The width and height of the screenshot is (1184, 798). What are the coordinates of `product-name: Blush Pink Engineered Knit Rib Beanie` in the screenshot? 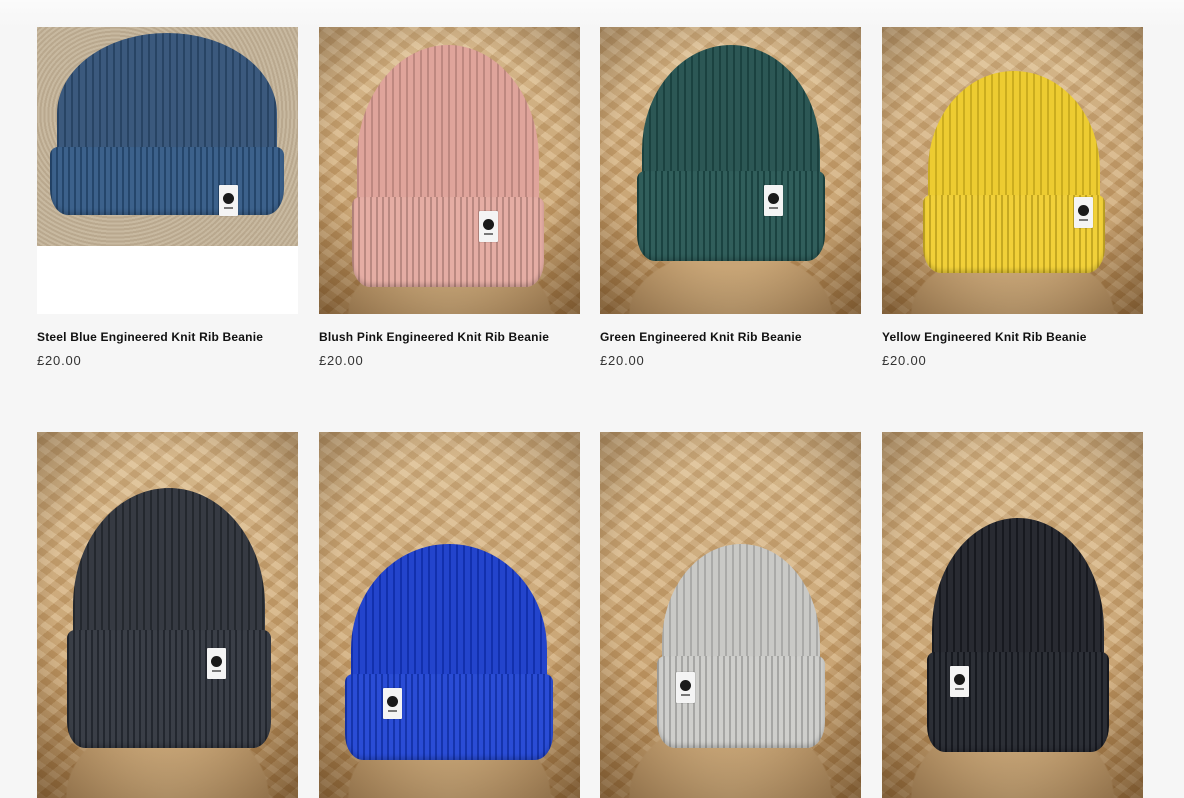 It's located at (449, 337).